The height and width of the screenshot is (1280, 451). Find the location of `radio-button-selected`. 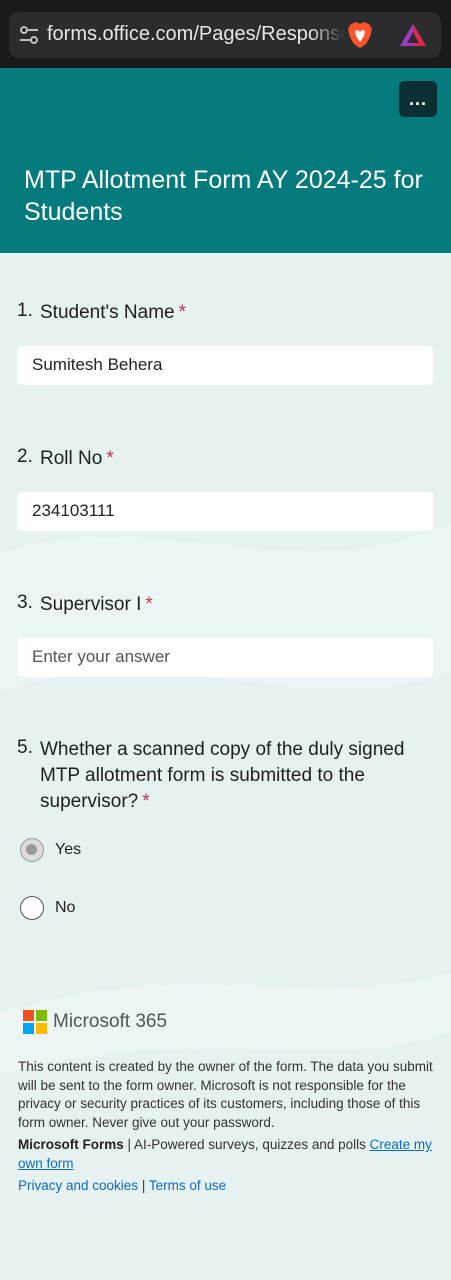

radio-button-selected is located at coordinates (32, 850).